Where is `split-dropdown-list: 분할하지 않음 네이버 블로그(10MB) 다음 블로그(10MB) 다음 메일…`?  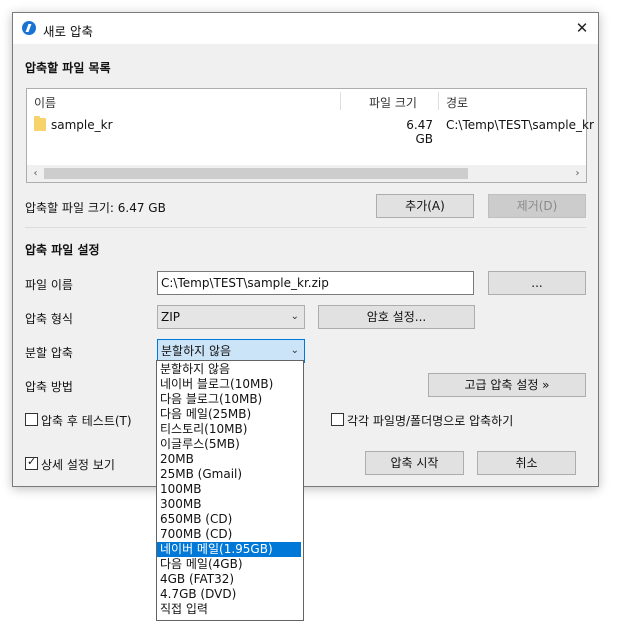 split-dropdown-list: 분할하지 않음 네이버 블로그(10MB) 다음 블로그(10MB) 다음 메일… is located at coordinates (230, 490).